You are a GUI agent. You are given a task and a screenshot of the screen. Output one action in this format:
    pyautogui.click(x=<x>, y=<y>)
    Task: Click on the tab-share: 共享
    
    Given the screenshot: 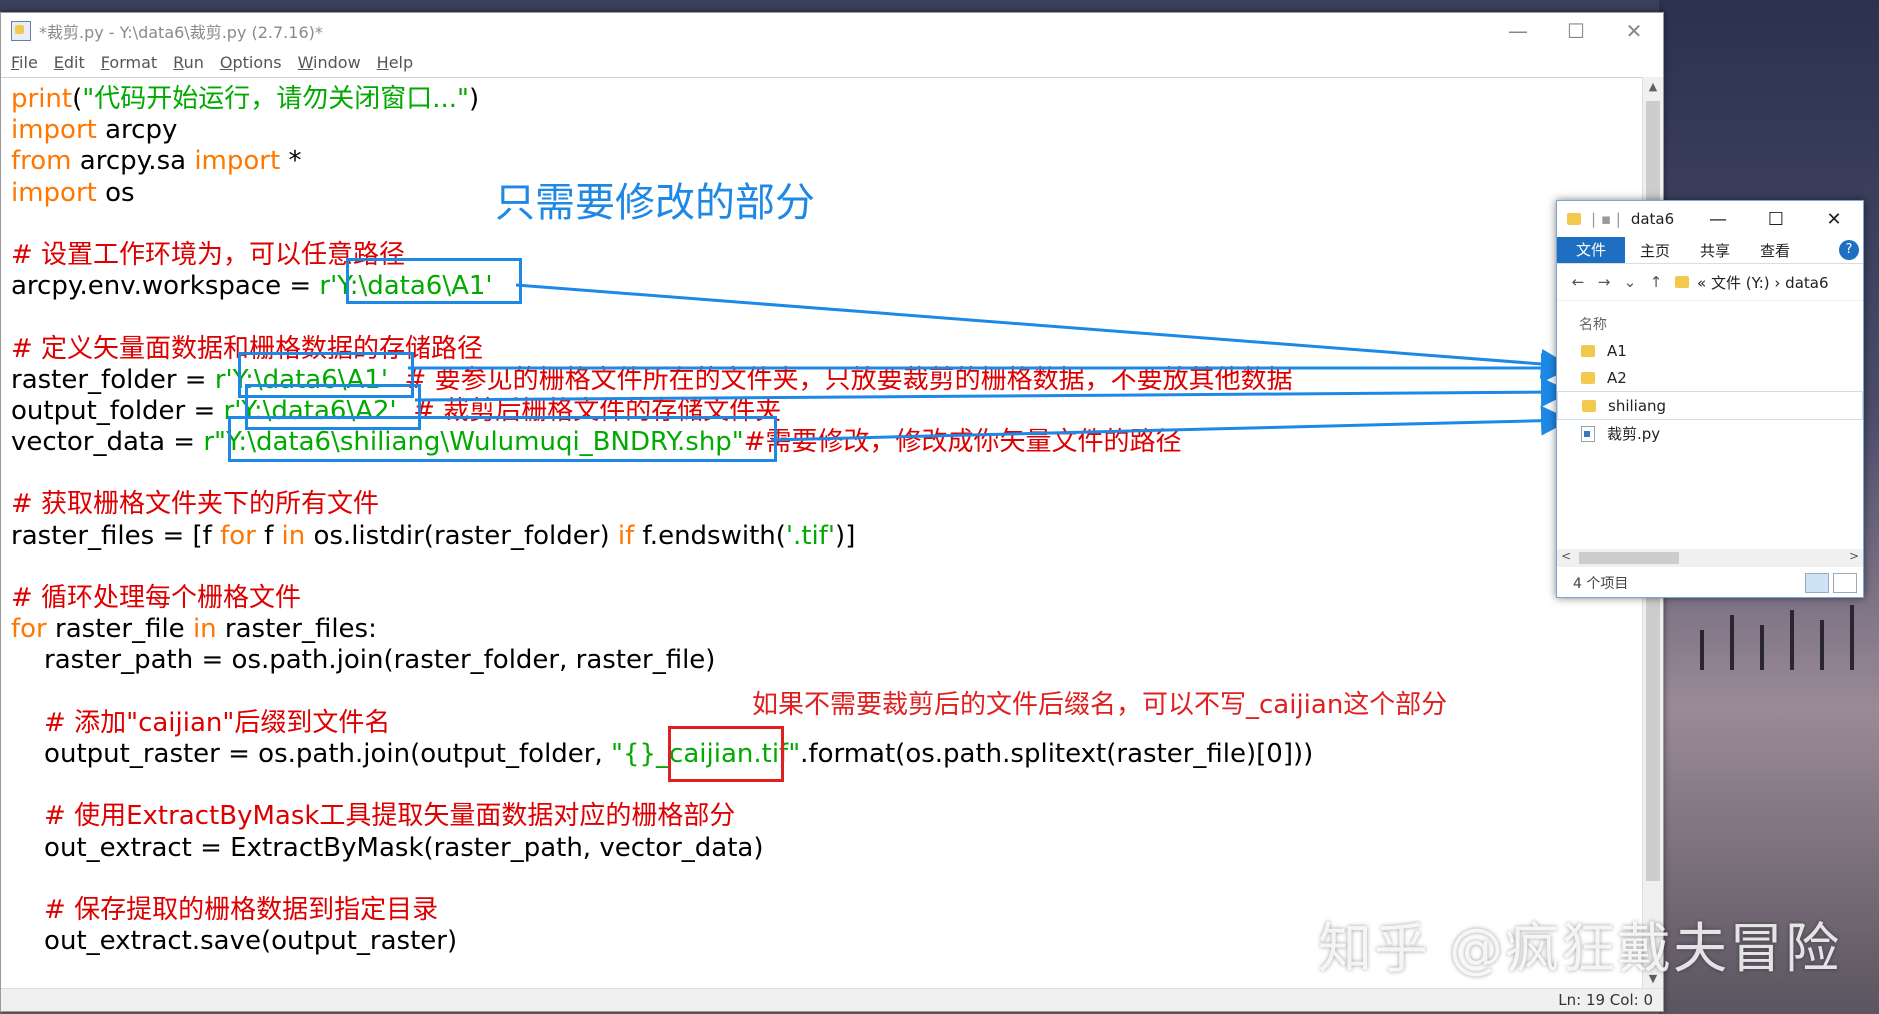 What is the action you would take?
    pyautogui.click(x=1715, y=250)
    